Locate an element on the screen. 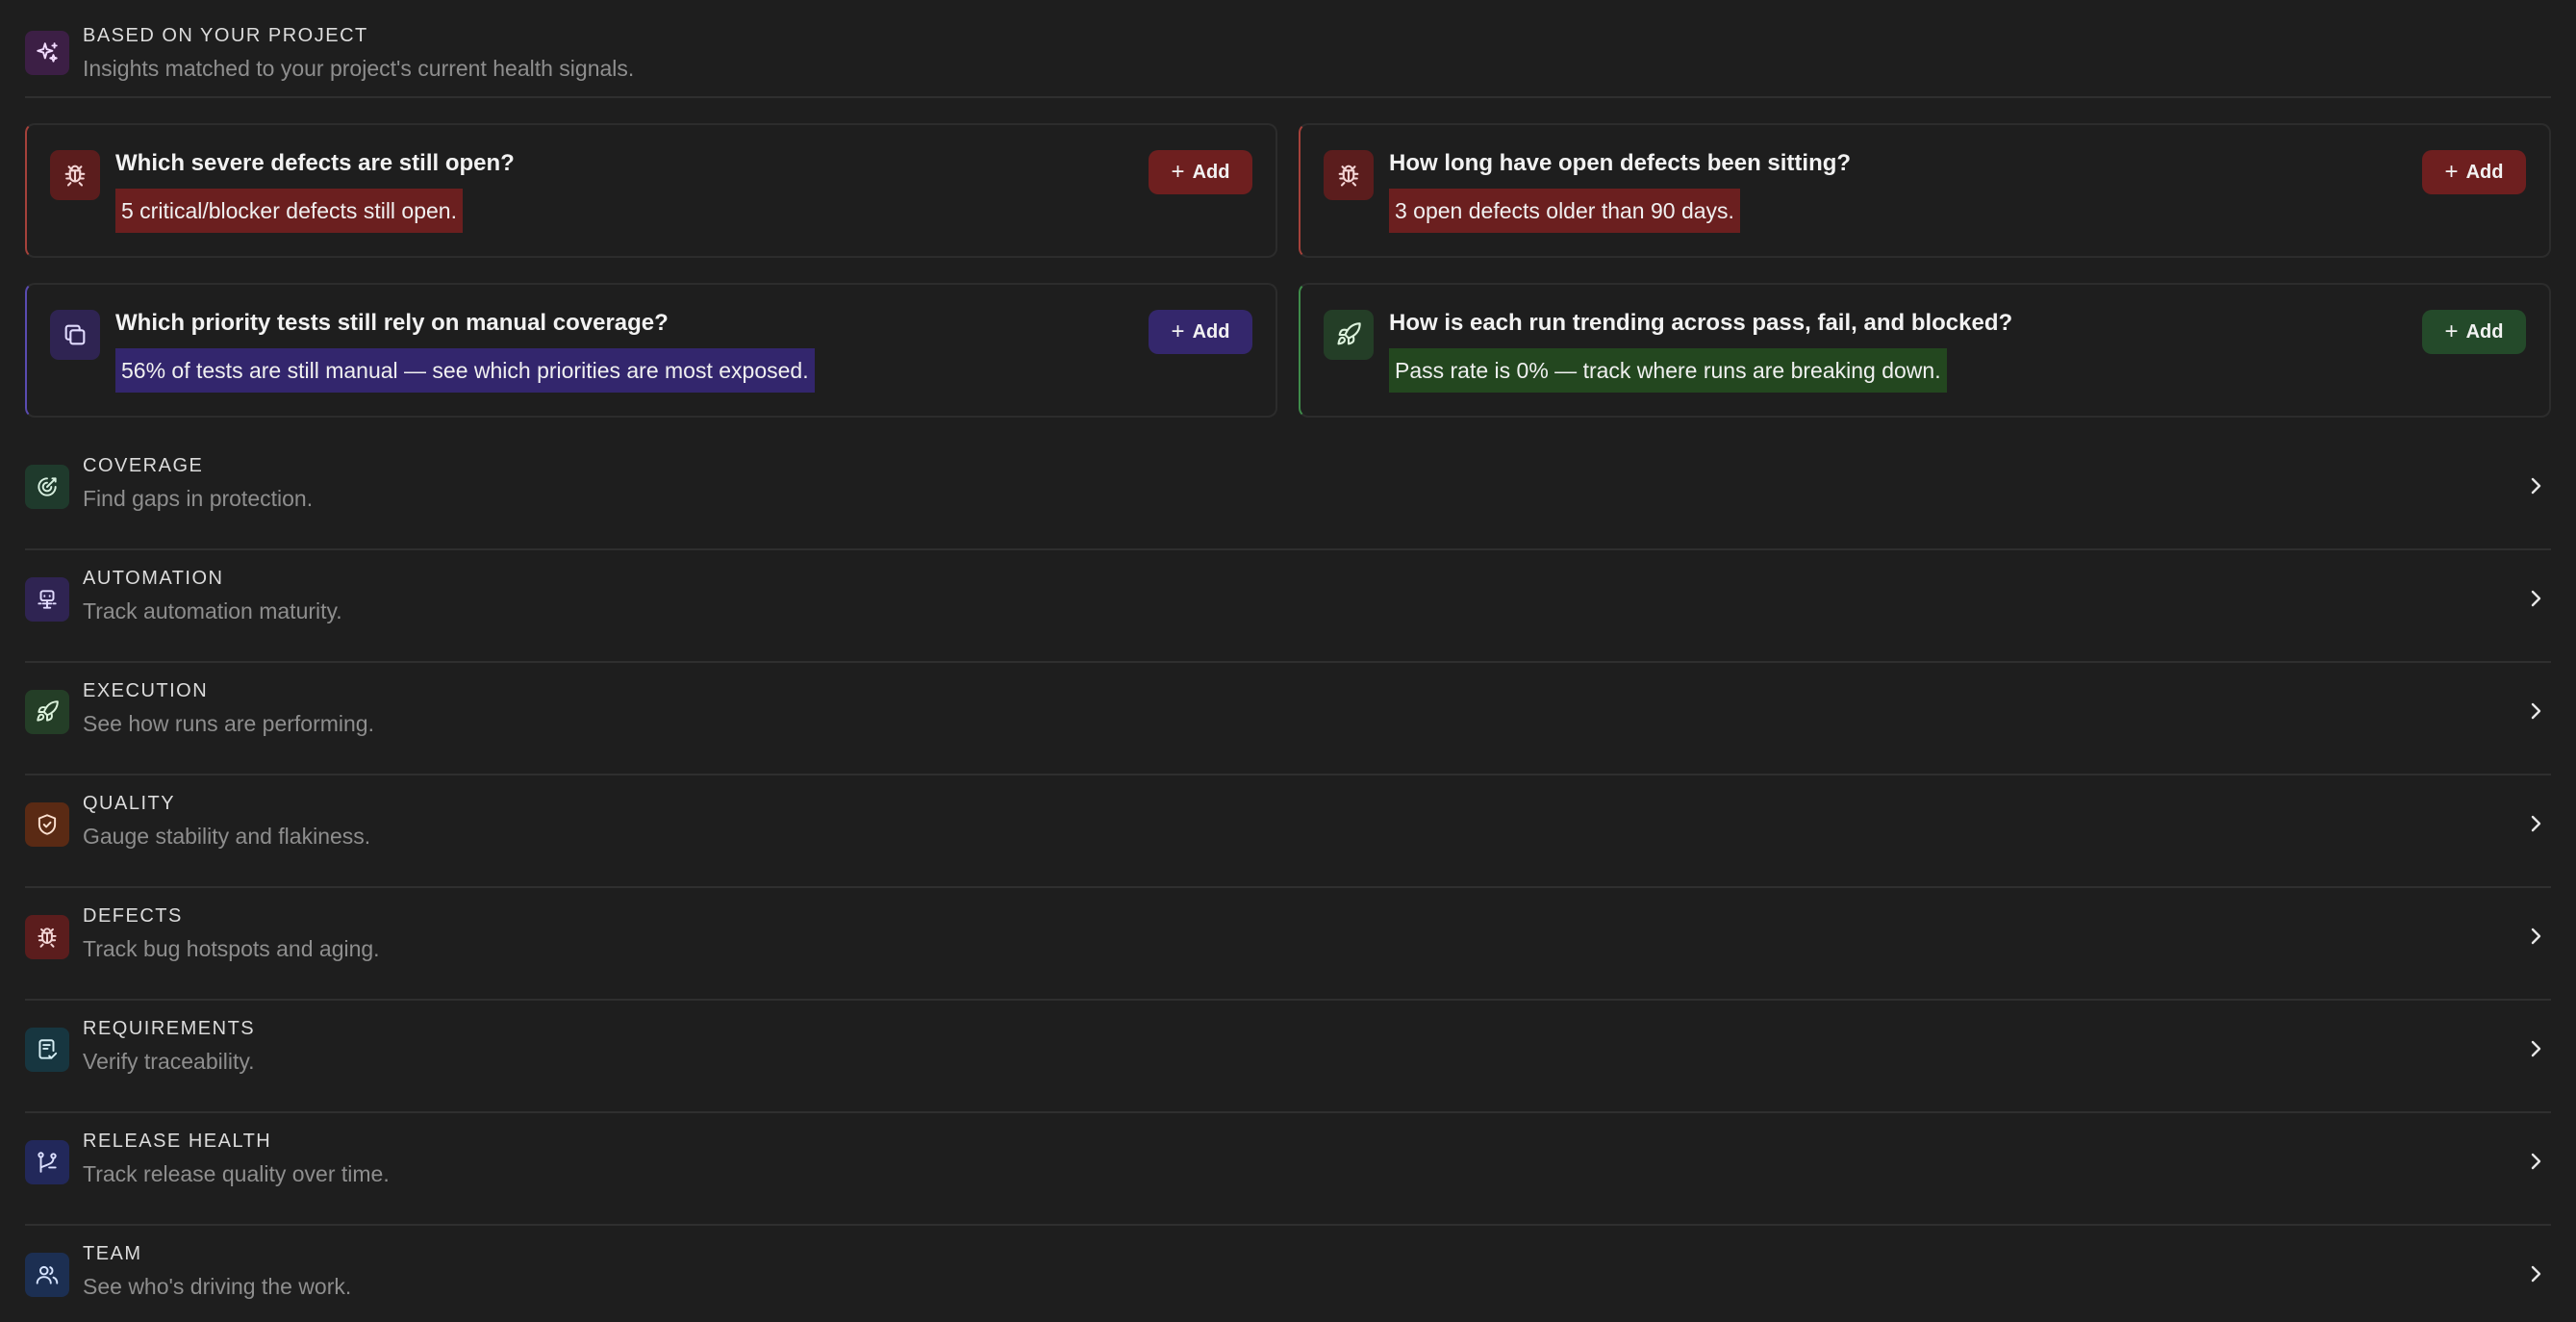 Image resolution: width=2576 pixels, height=1322 pixels. target-icon is located at coordinates (47, 487).